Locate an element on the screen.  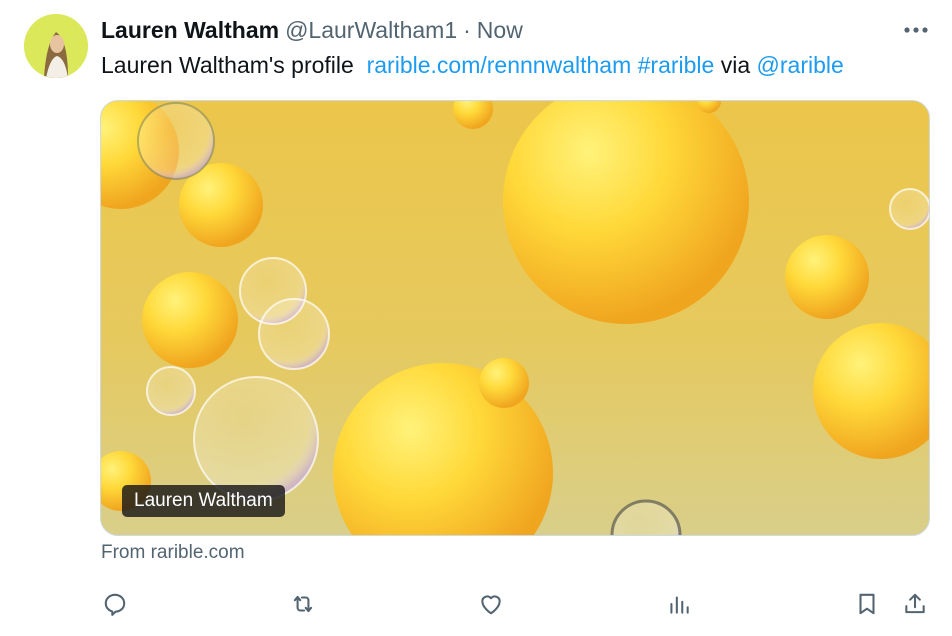
avatar is located at coordinates (56, 46).